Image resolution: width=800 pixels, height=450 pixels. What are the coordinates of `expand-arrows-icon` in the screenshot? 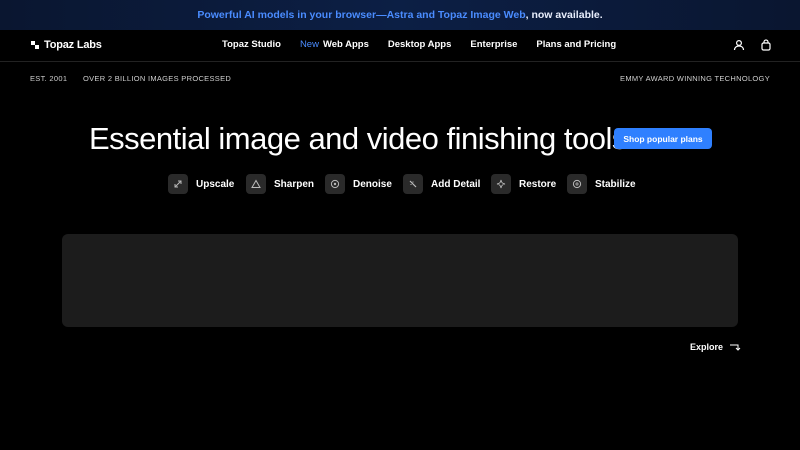 It's located at (178, 184).